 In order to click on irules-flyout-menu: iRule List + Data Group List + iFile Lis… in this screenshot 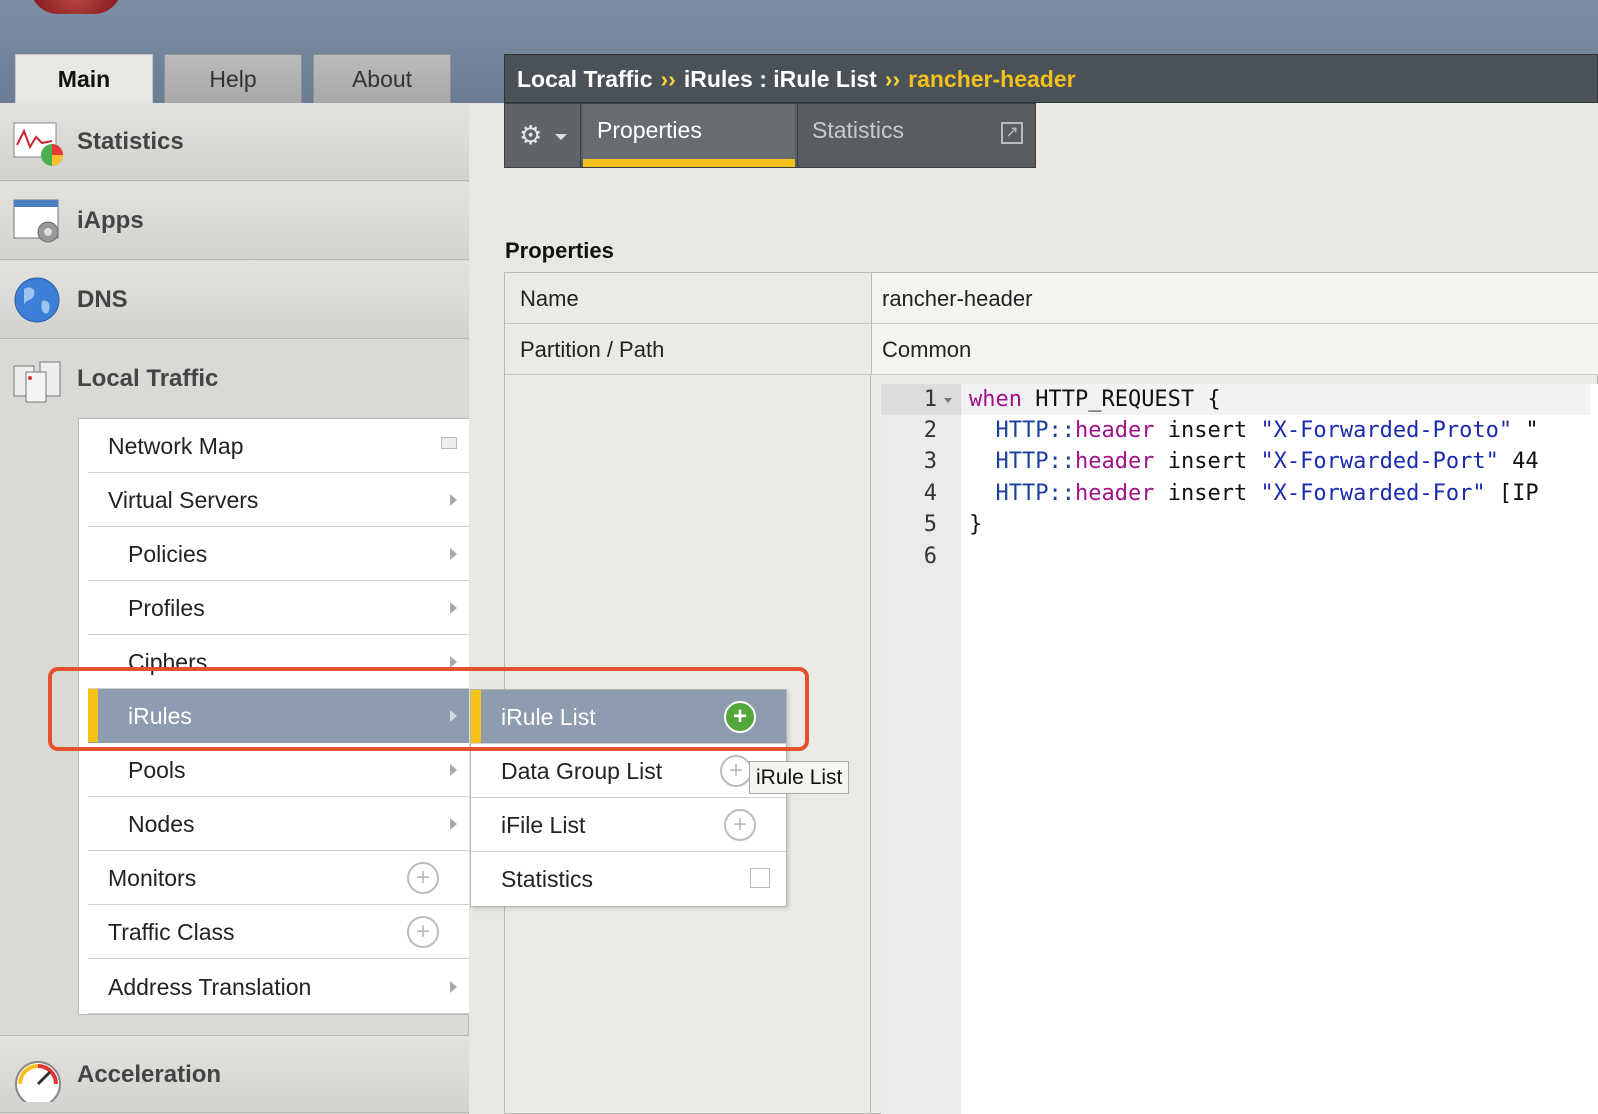, I will do `click(628, 798)`.